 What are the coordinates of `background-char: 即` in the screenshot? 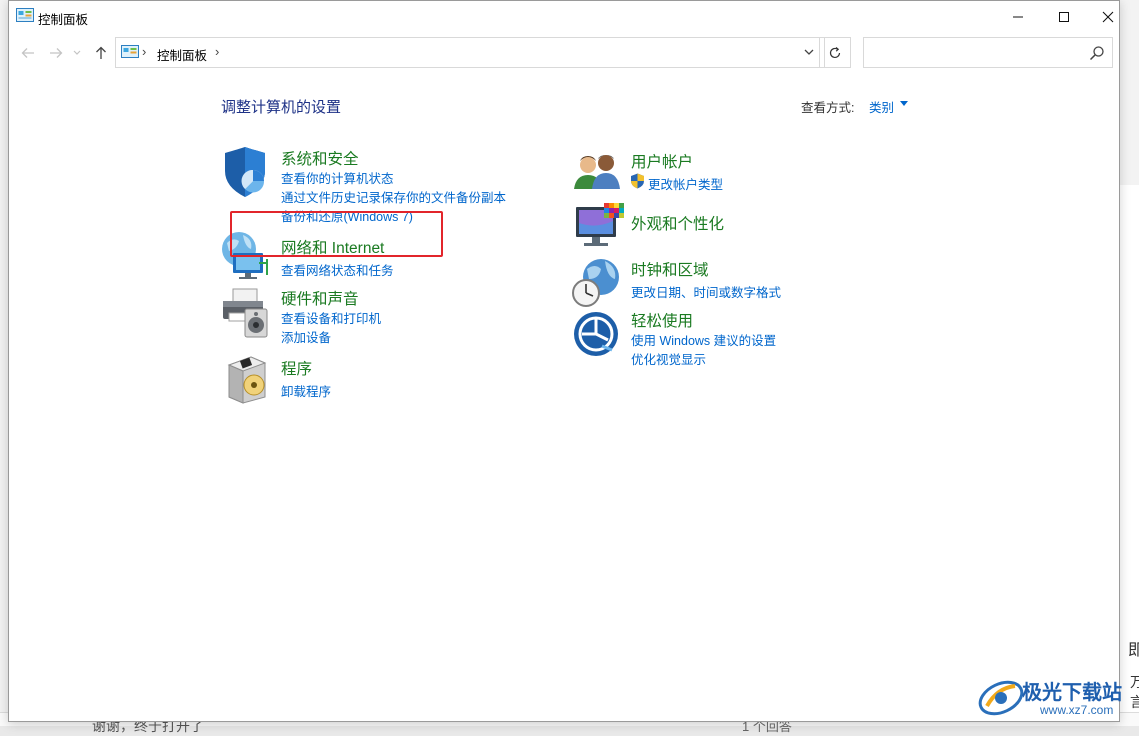 It's located at (1133, 650).